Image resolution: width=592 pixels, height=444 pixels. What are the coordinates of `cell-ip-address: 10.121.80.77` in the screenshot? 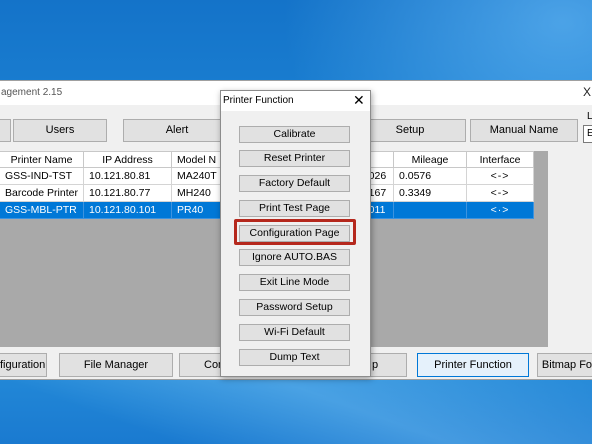 It's located at (127, 193).